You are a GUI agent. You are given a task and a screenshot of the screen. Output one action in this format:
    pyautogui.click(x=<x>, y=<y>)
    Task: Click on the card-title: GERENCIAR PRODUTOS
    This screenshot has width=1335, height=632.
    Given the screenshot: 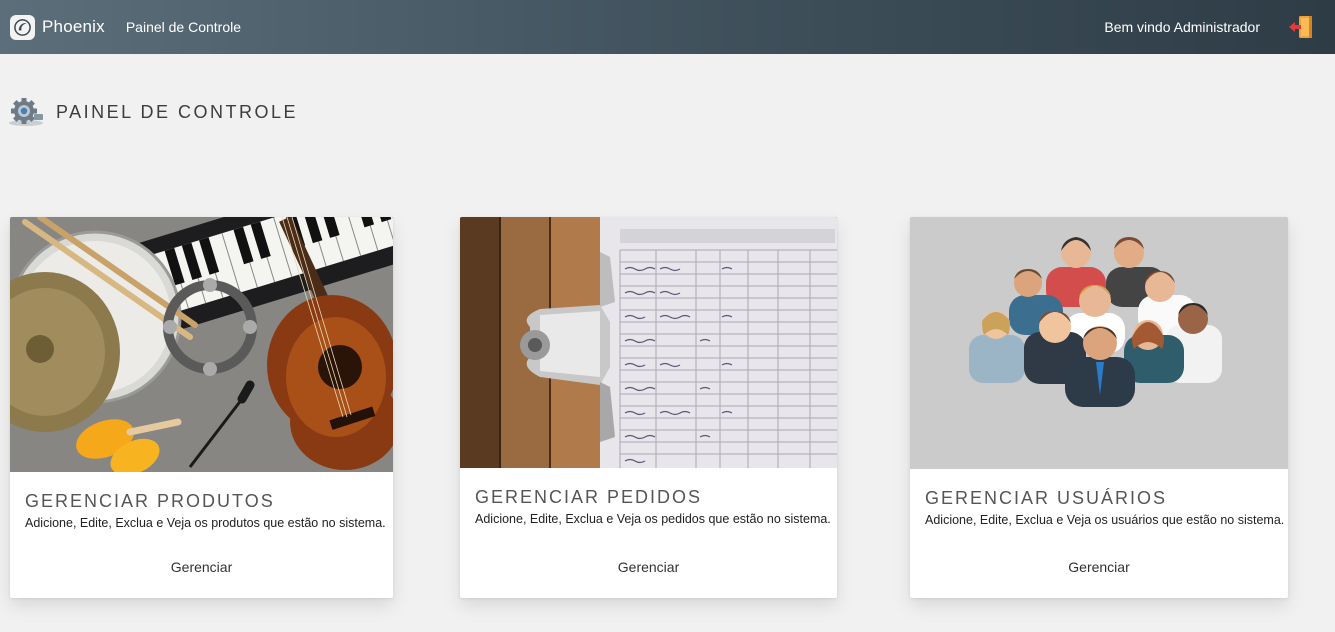 What is the action you would take?
    pyautogui.click(x=150, y=501)
    